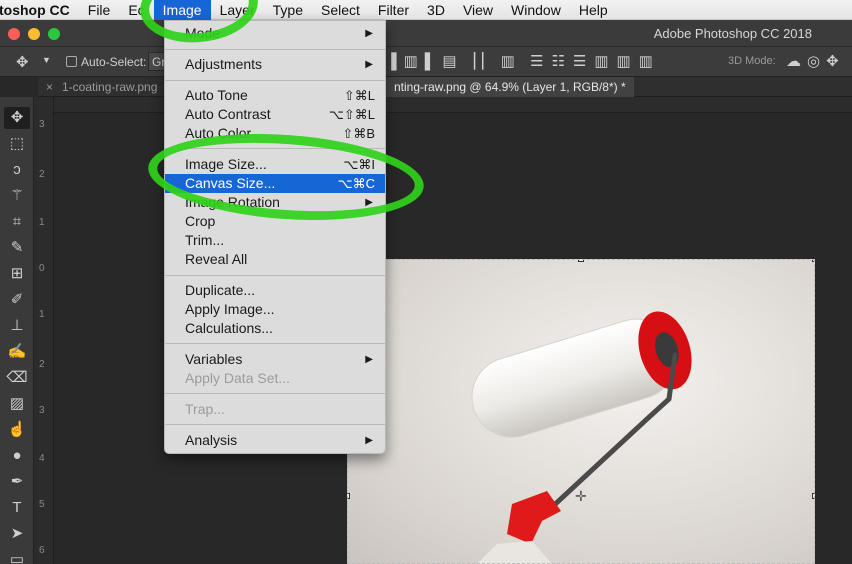 Image resolution: width=852 pixels, height=564 pixels. I want to click on brush-tool-icon: ✐, so click(17, 300).